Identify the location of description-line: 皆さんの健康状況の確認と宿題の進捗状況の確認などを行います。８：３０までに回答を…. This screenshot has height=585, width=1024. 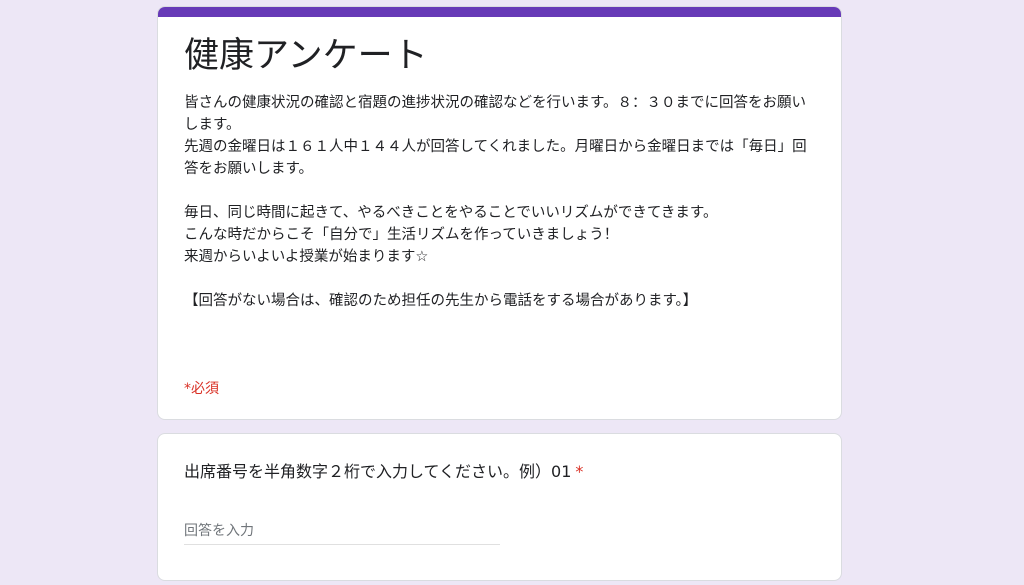
(495, 114).